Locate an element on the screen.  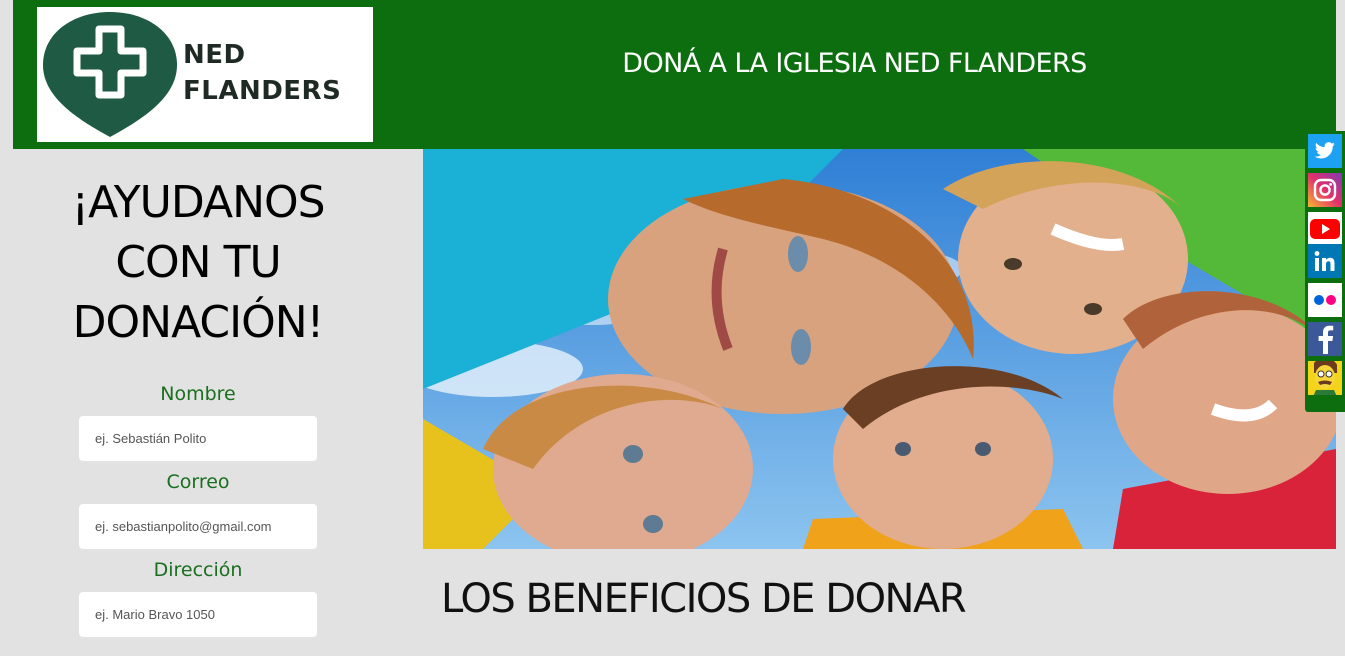
name-input is located at coordinates (198, 438).